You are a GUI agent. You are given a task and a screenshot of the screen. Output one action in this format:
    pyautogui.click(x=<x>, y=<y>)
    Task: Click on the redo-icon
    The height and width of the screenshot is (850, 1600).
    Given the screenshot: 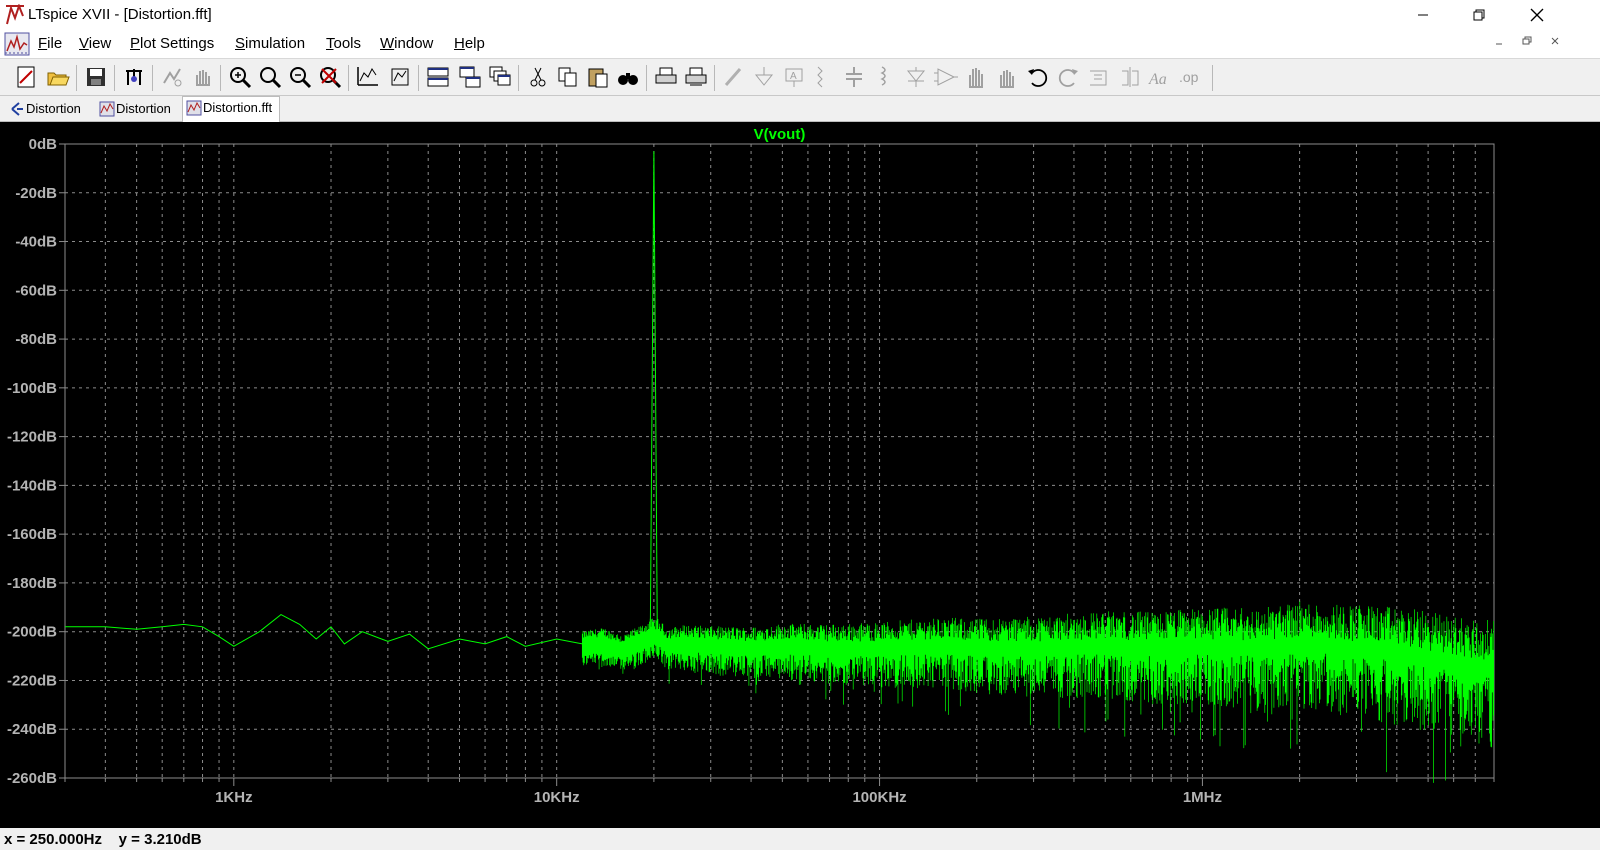 What is the action you would take?
    pyautogui.click(x=1068, y=77)
    